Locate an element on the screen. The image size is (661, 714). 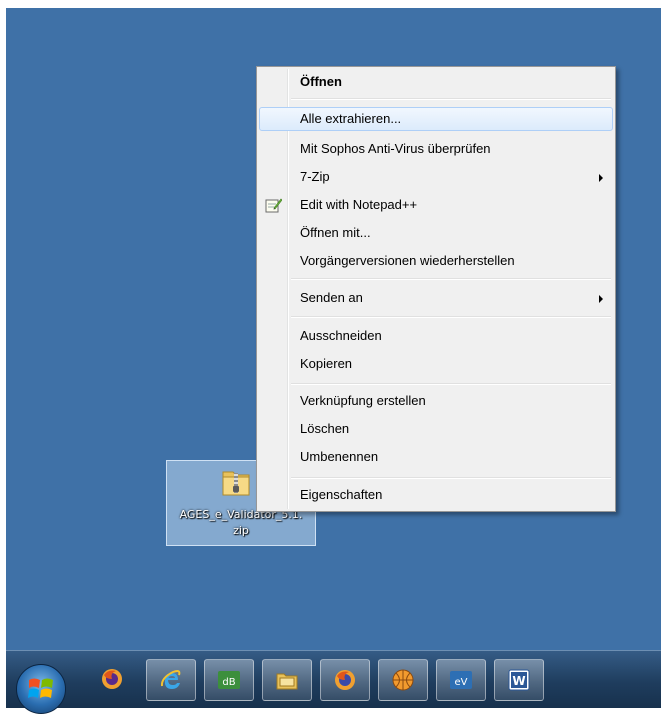
svg-text: dB is located at coordinates (228, 682).